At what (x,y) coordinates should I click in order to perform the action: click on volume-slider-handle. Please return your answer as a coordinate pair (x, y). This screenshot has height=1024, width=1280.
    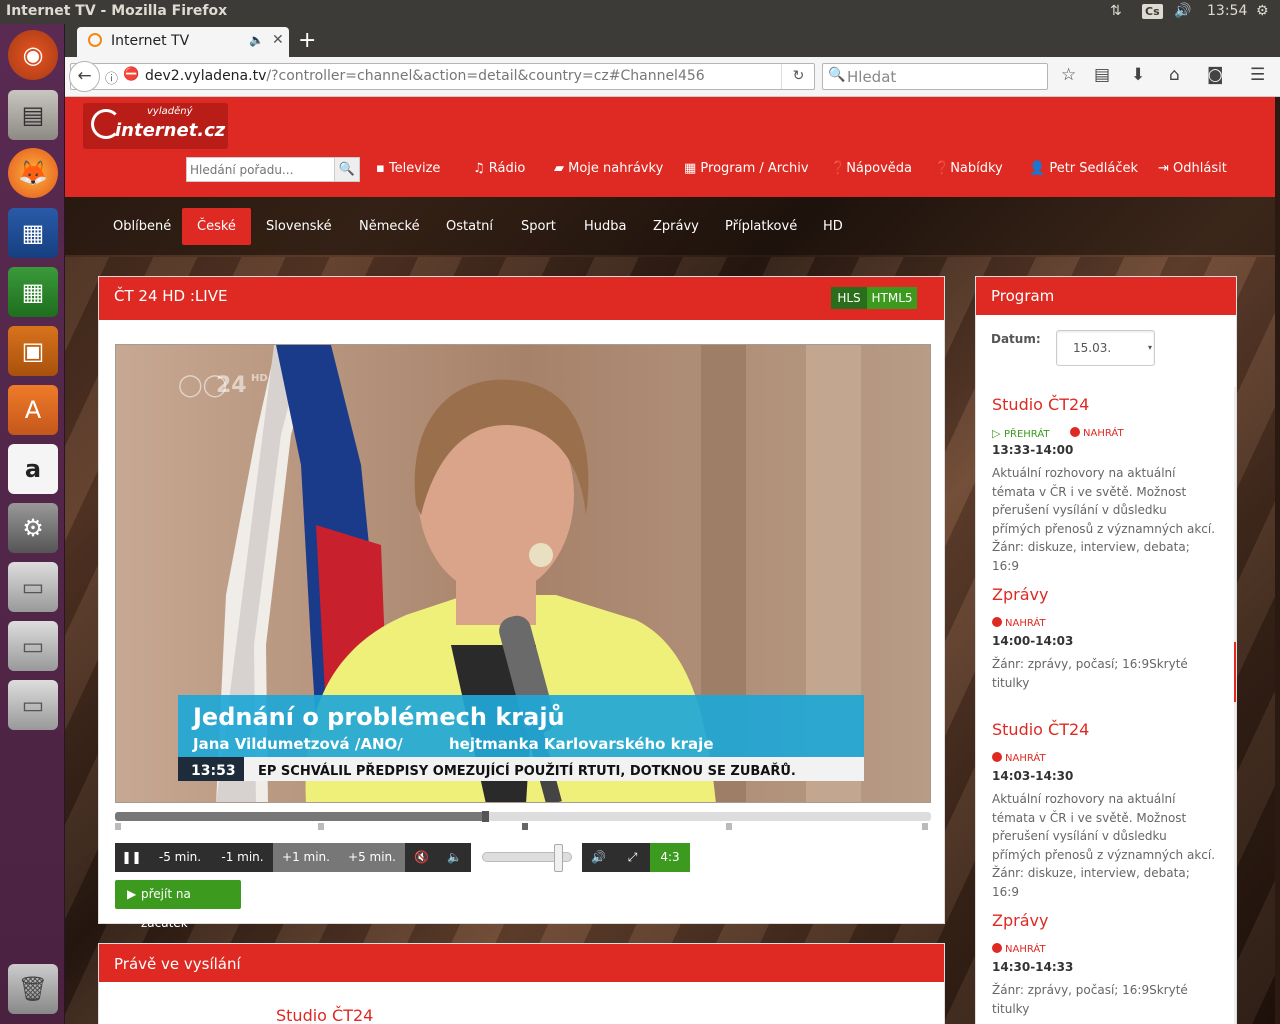
    Looking at the image, I should click on (558, 858).